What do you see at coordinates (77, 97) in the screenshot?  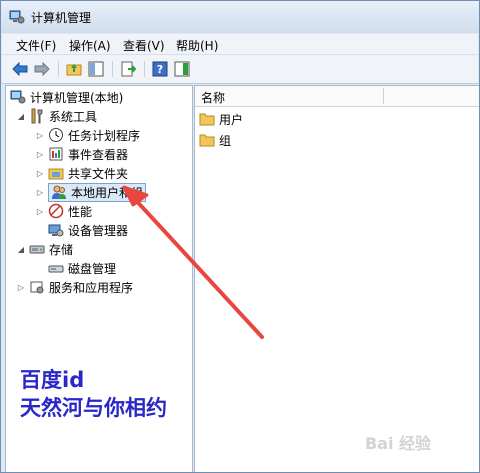 I see `tree-label: 计算机管理(本地)` at bounding box center [77, 97].